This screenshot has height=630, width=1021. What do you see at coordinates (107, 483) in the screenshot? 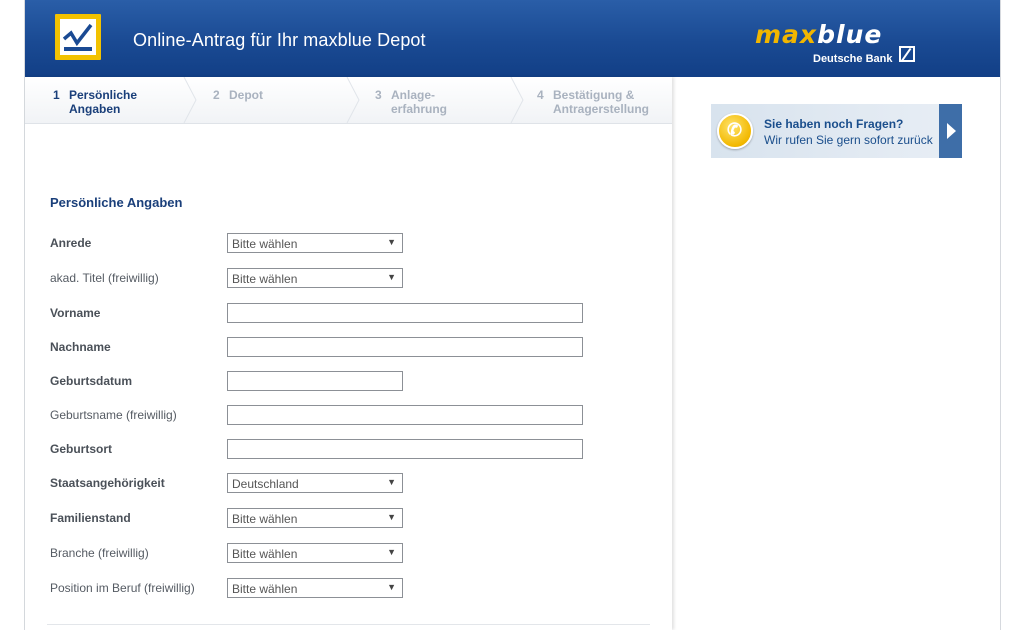
I see `staatsangehoerigkeit-label: Staatsangehörigkeit` at bounding box center [107, 483].